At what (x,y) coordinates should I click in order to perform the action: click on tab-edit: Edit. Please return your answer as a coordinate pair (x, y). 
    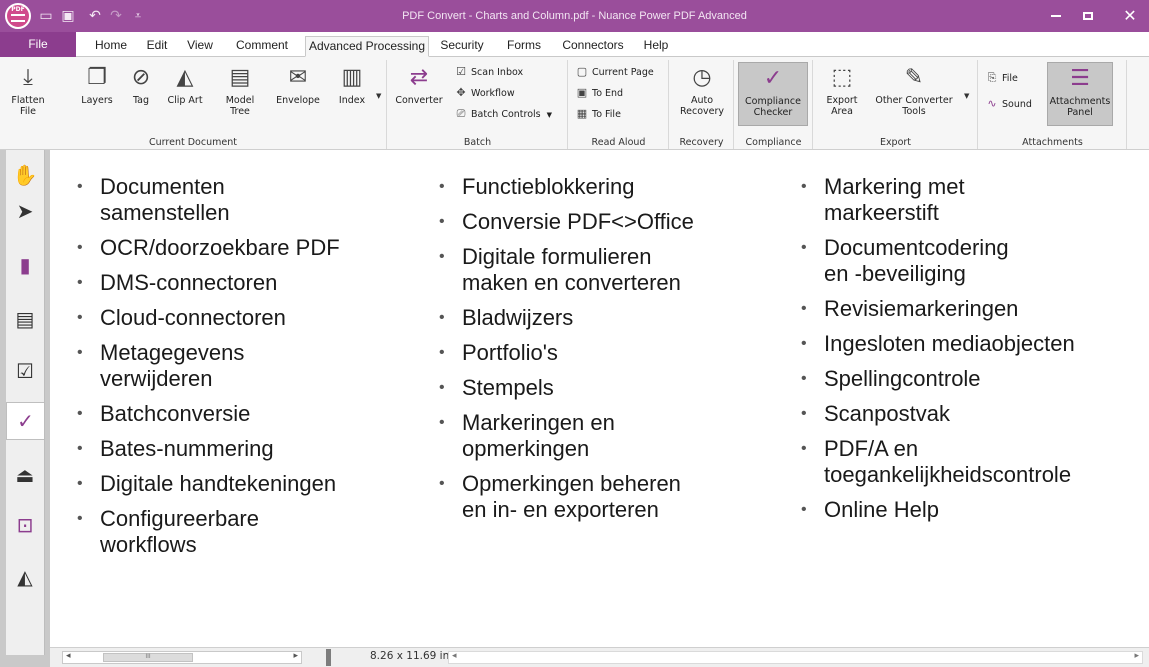
    Looking at the image, I should click on (157, 46).